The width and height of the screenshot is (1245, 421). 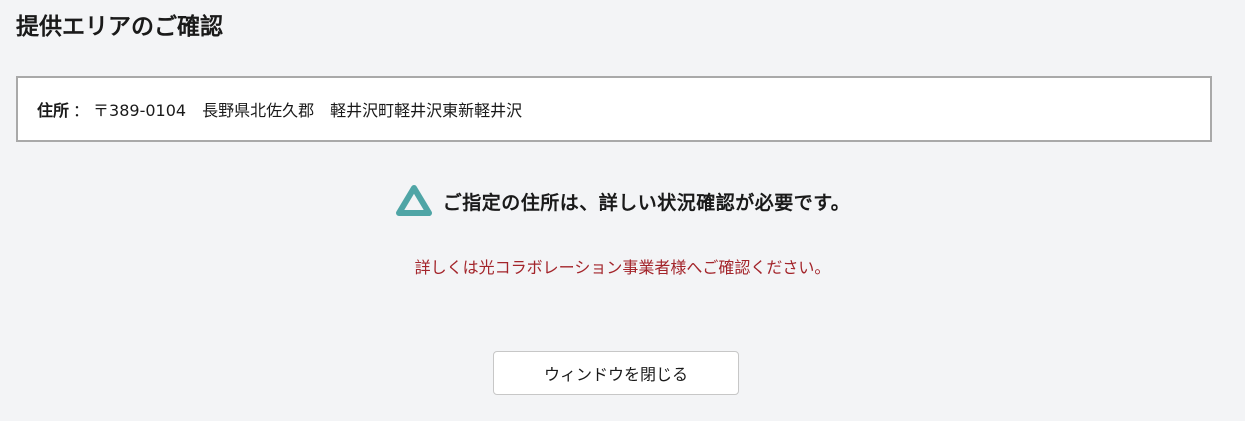 What do you see at coordinates (646, 202) in the screenshot?
I see `status-message: ご指定の住所は、詳しい状況確認が必要です。` at bounding box center [646, 202].